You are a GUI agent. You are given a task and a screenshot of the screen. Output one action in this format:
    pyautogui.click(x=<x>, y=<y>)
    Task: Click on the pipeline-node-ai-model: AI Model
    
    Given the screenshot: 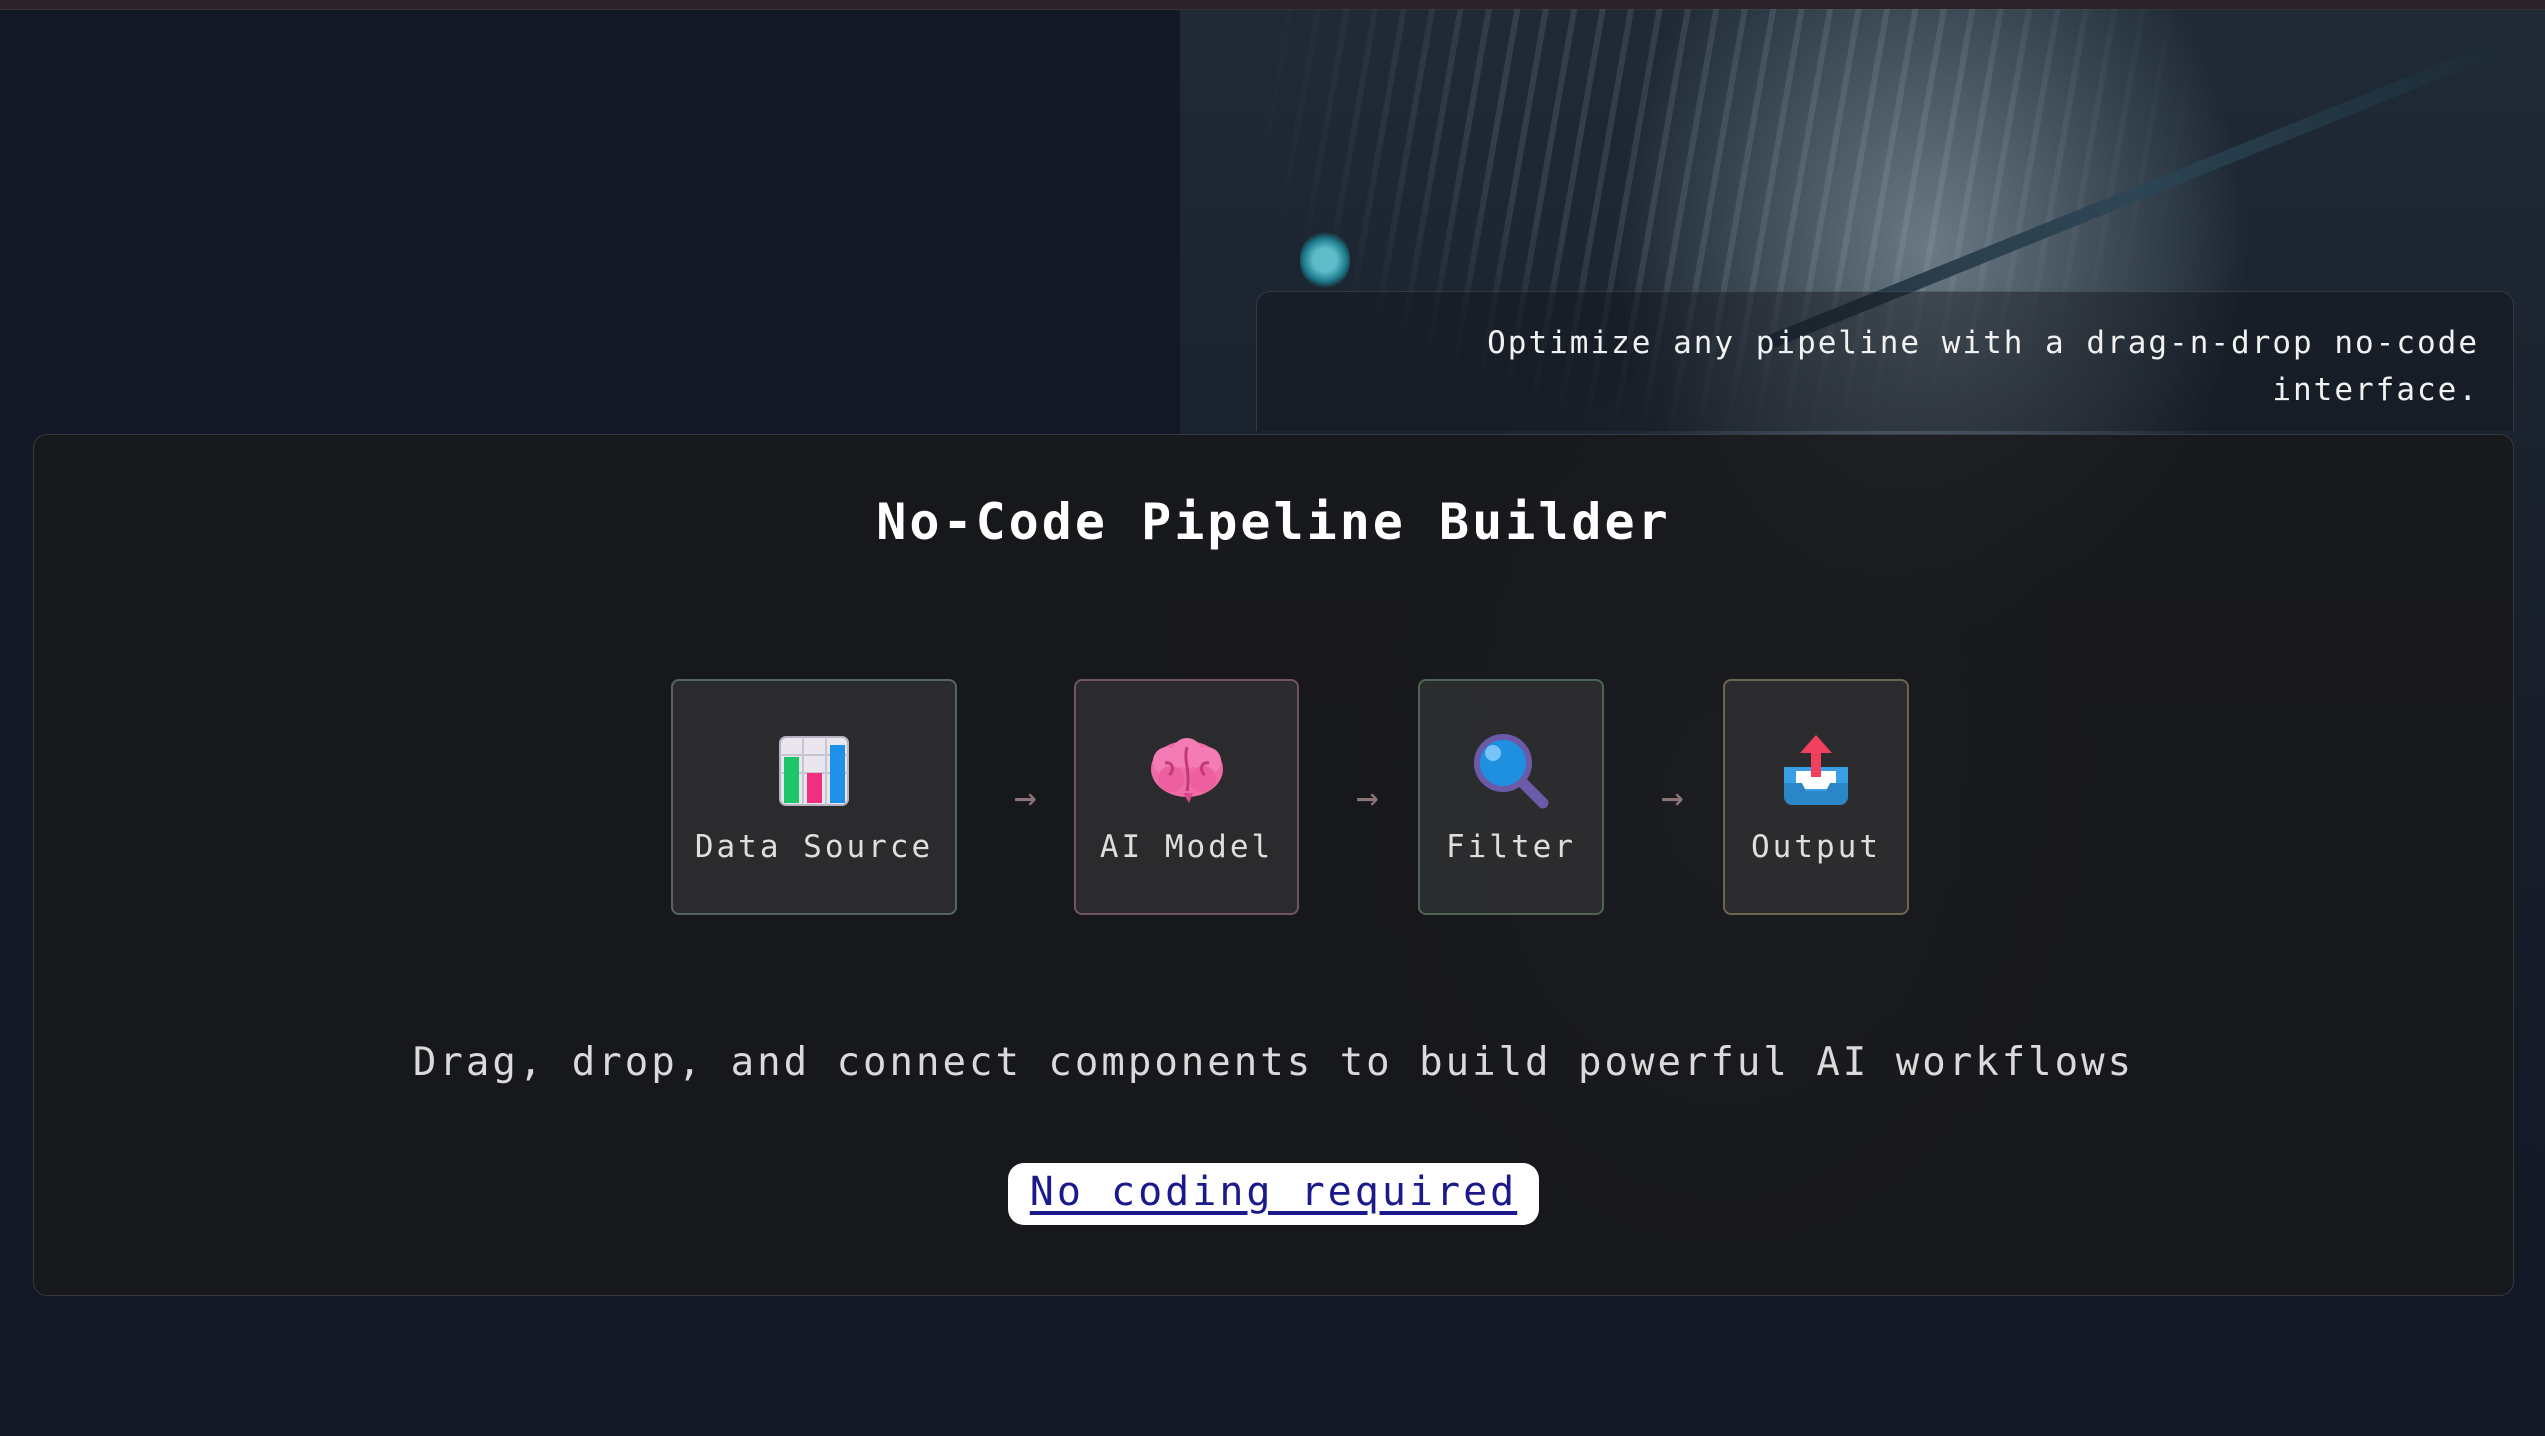 What is the action you would take?
    pyautogui.click(x=1186, y=797)
    